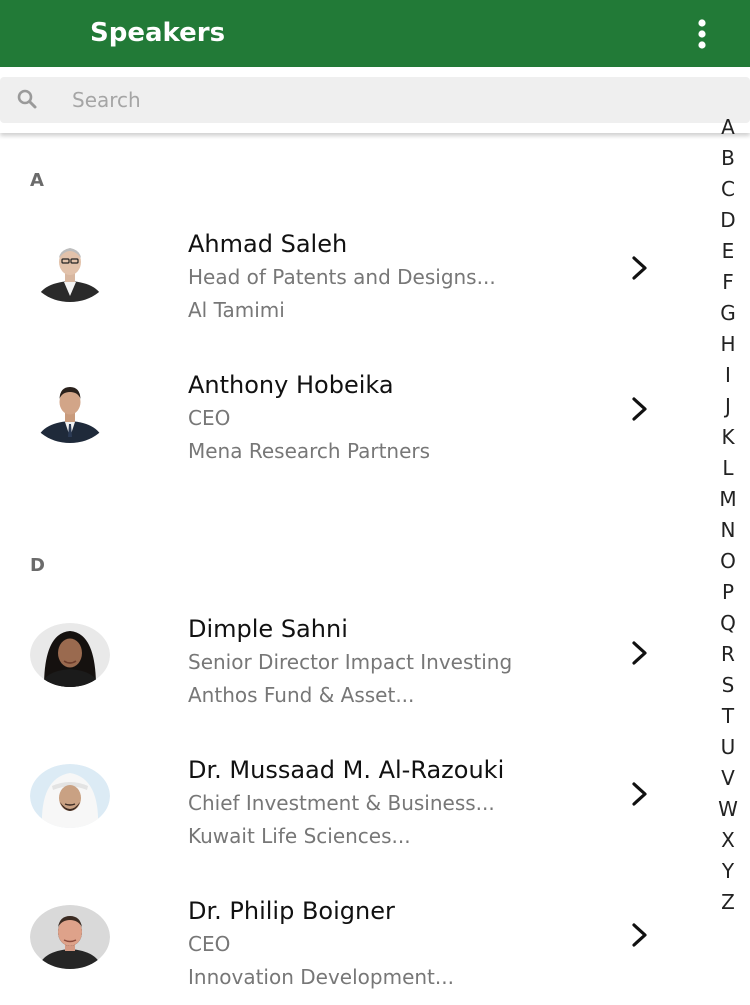  I want to click on index-letter-v: V, so click(728, 783).